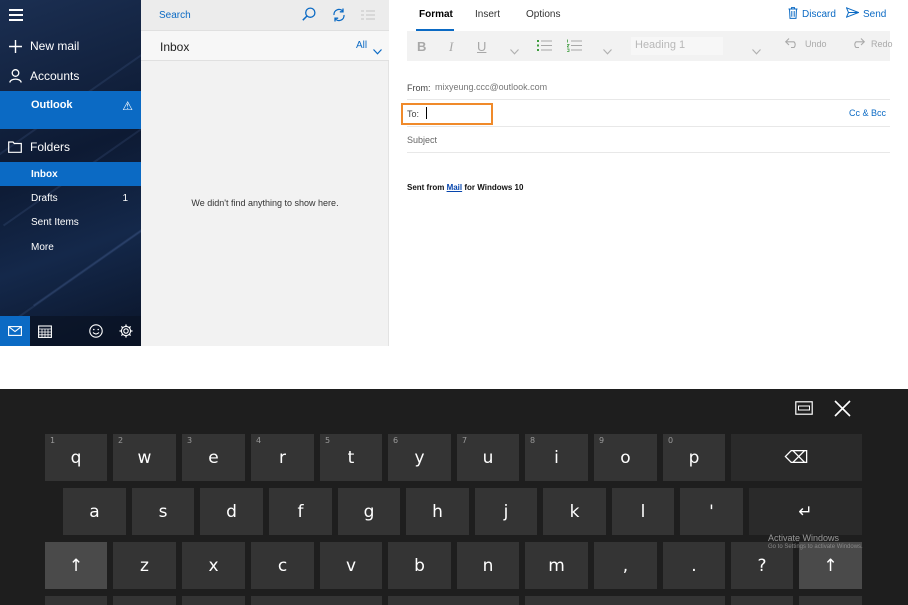 The image size is (908, 605). Describe the element at coordinates (451, 47) in the screenshot. I see `italic-button: I` at that location.